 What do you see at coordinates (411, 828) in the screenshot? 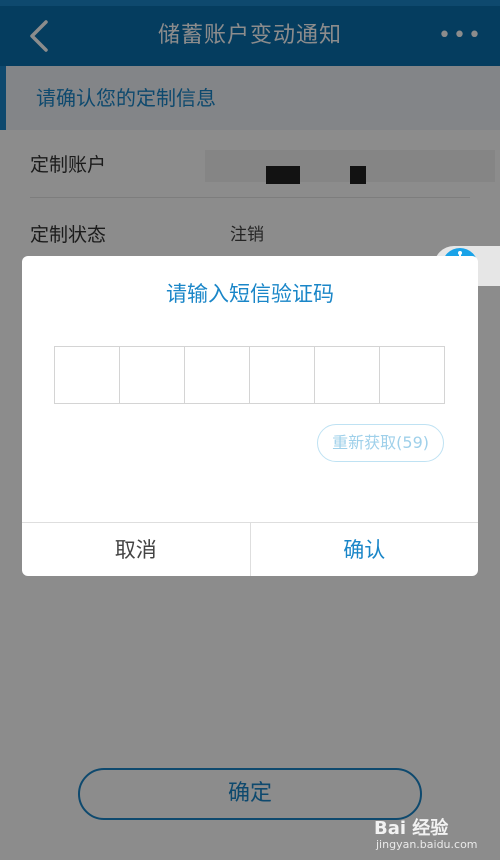
I see `watermark-brand: Bai 经验` at bounding box center [411, 828].